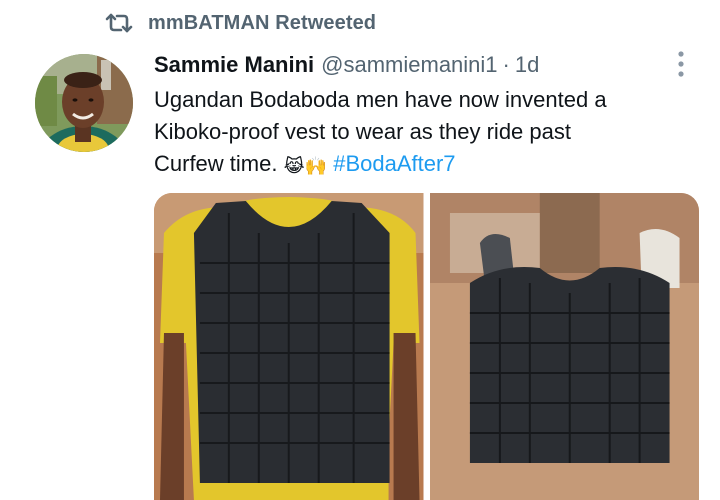 The height and width of the screenshot is (500, 720). Describe the element at coordinates (84, 103) in the screenshot. I see `avatar` at that location.